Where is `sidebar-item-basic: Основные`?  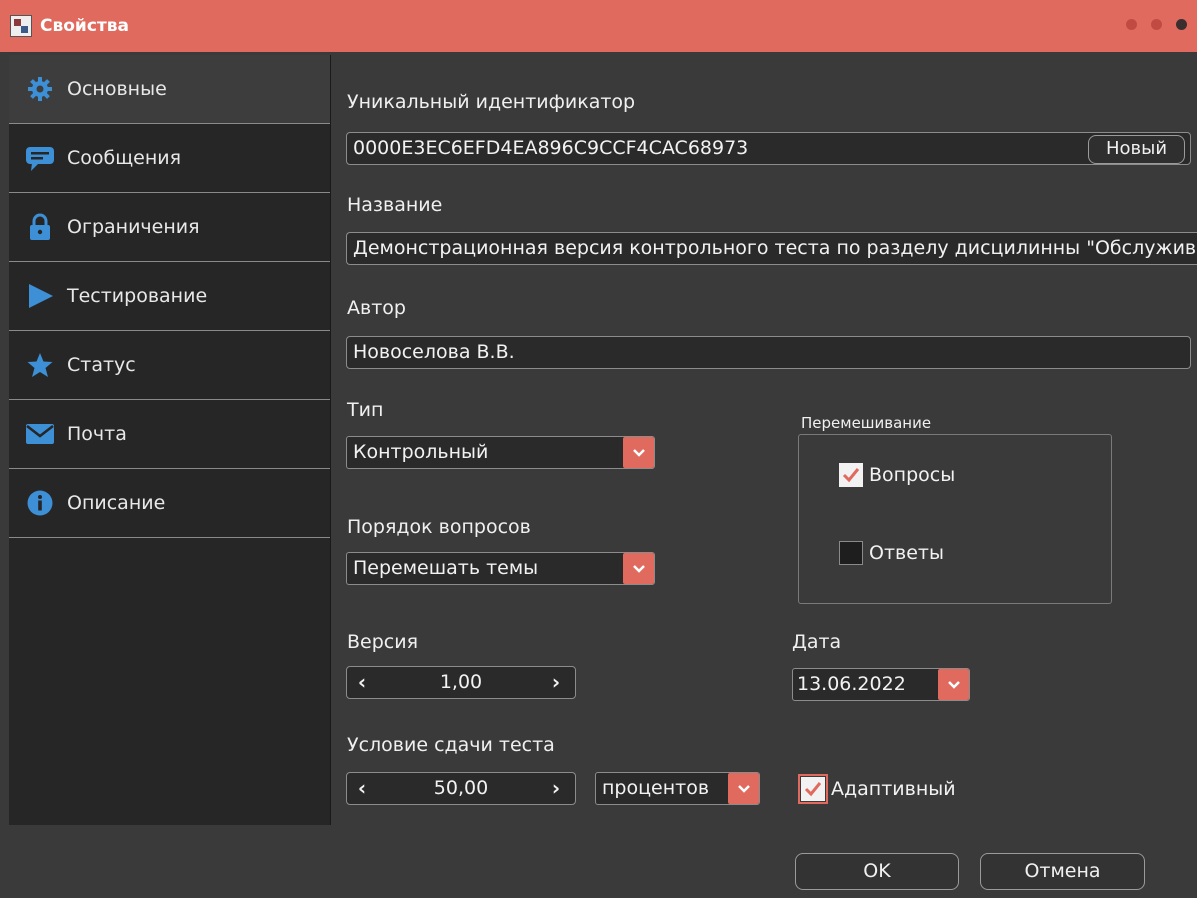 sidebar-item-basic: Основные is located at coordinates (169, 89).